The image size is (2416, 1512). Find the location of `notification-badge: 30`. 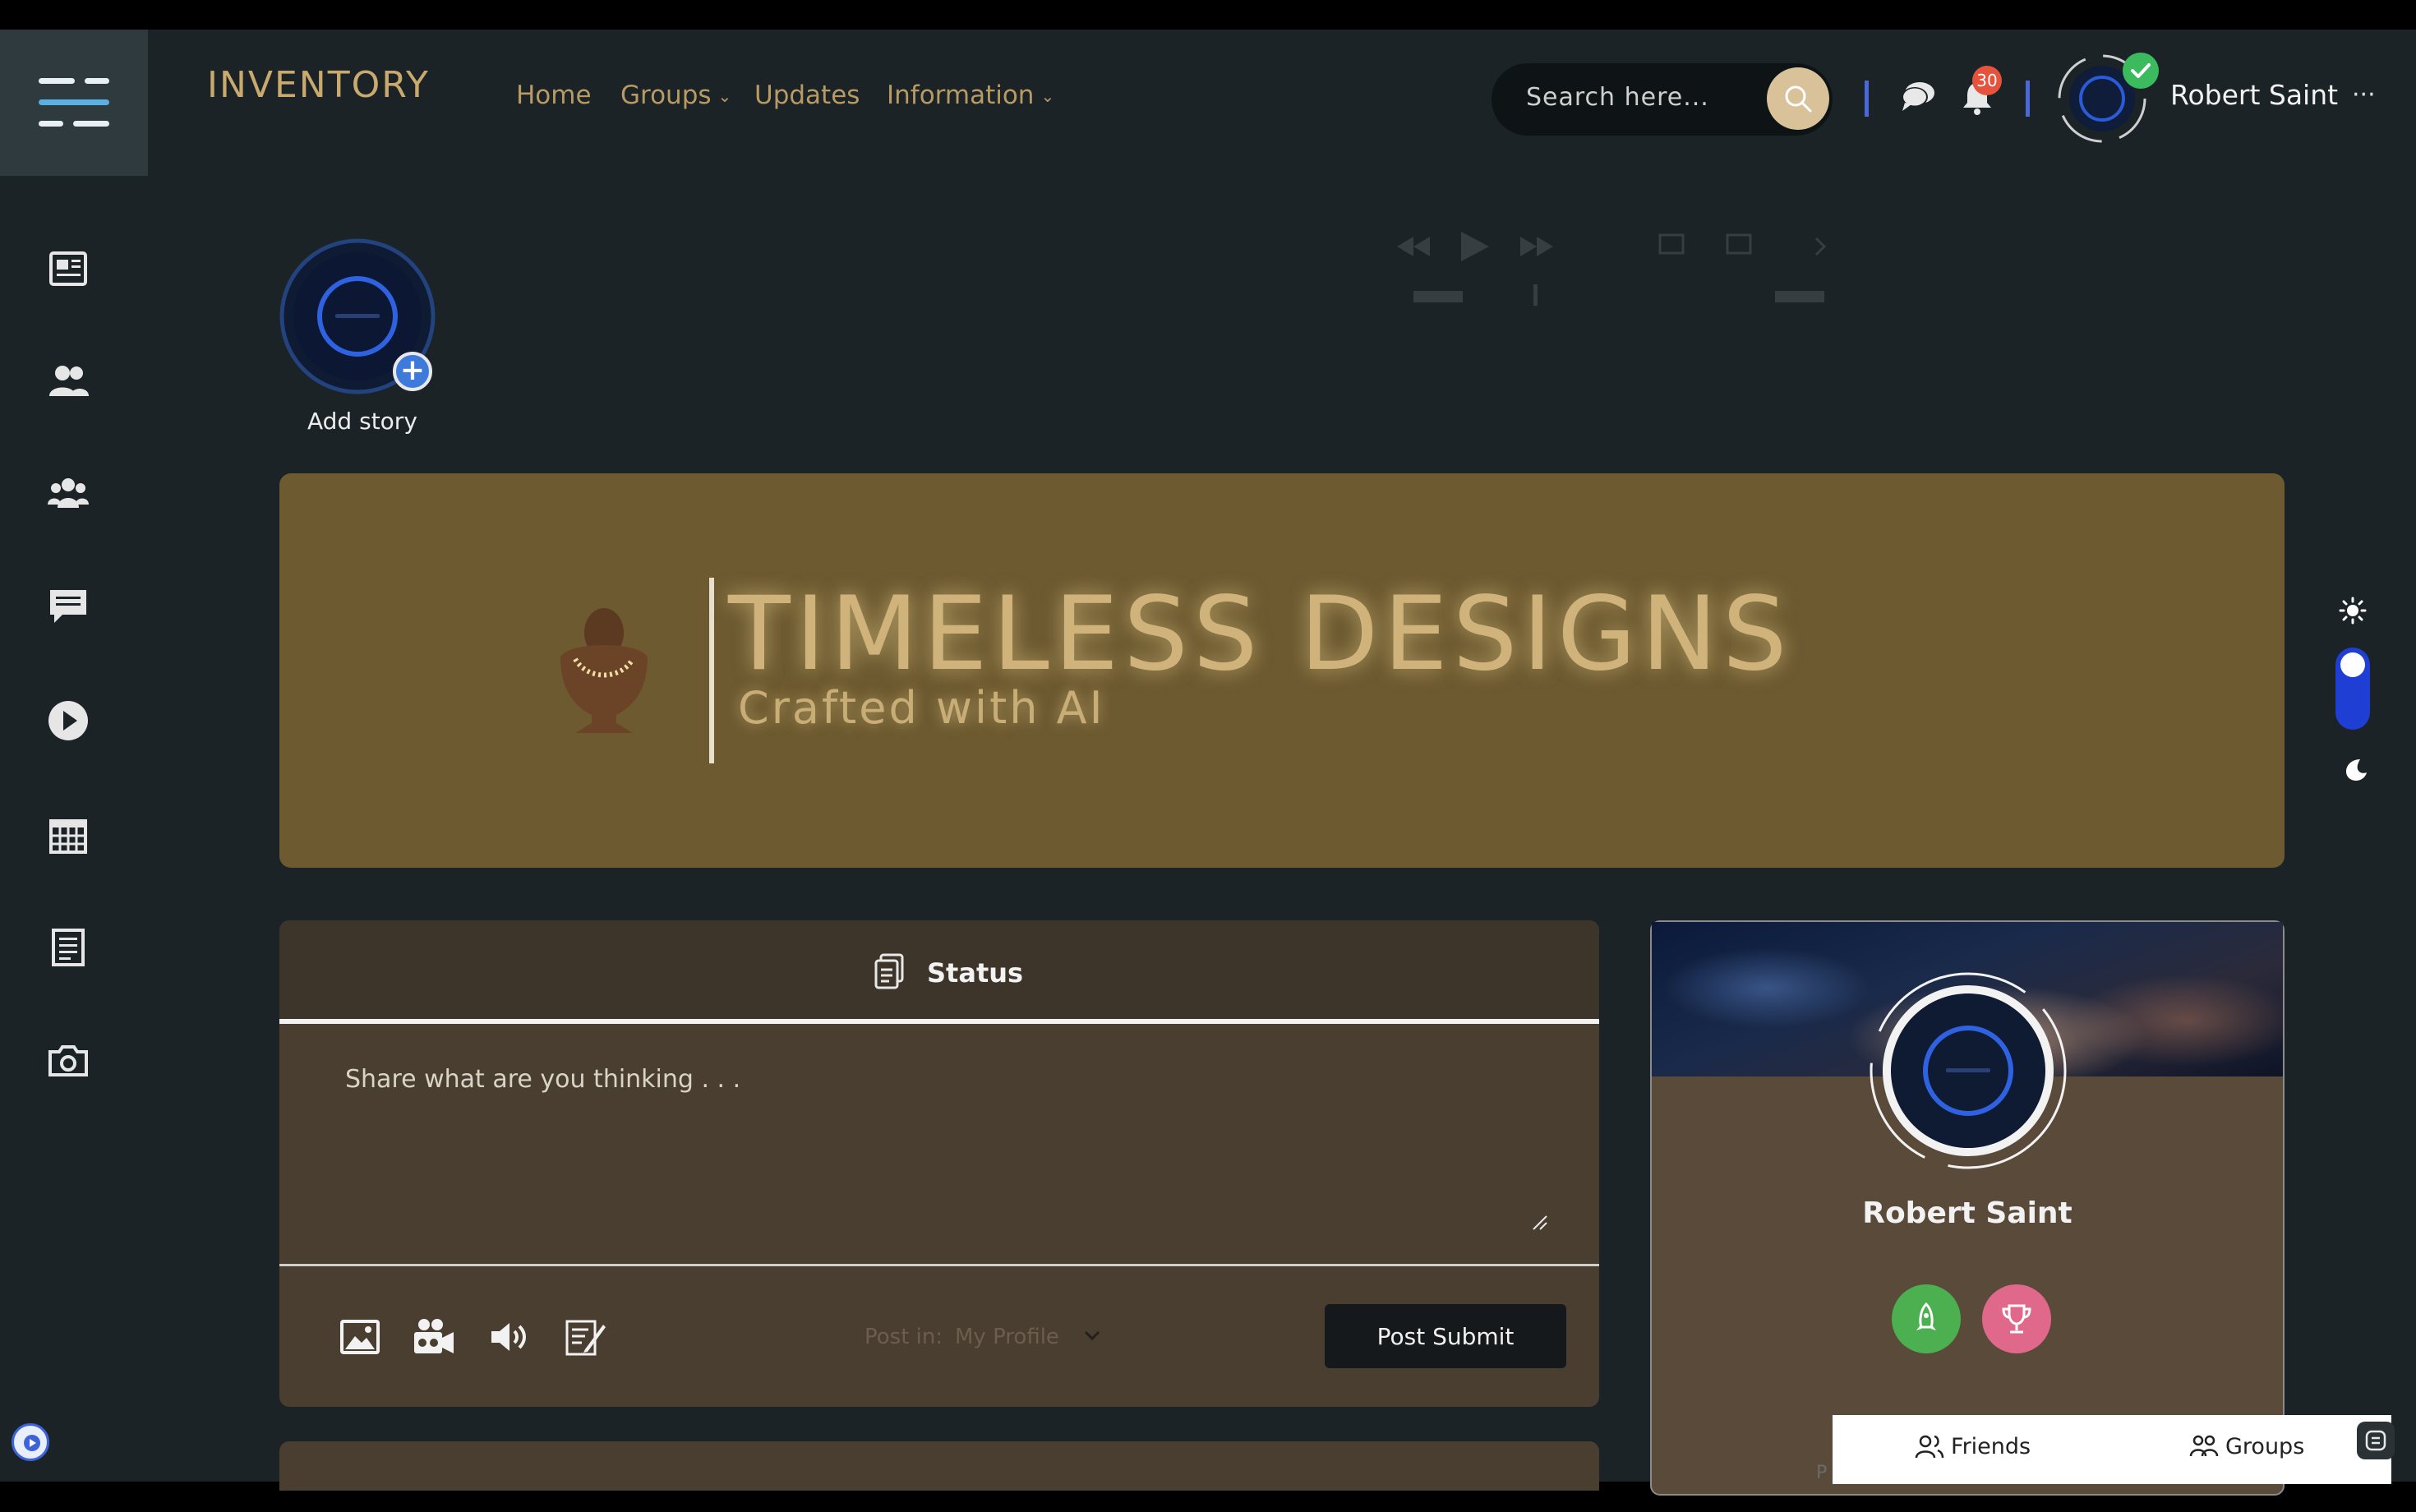

notification-badge: 30 is located at coordinates (1987, 80).